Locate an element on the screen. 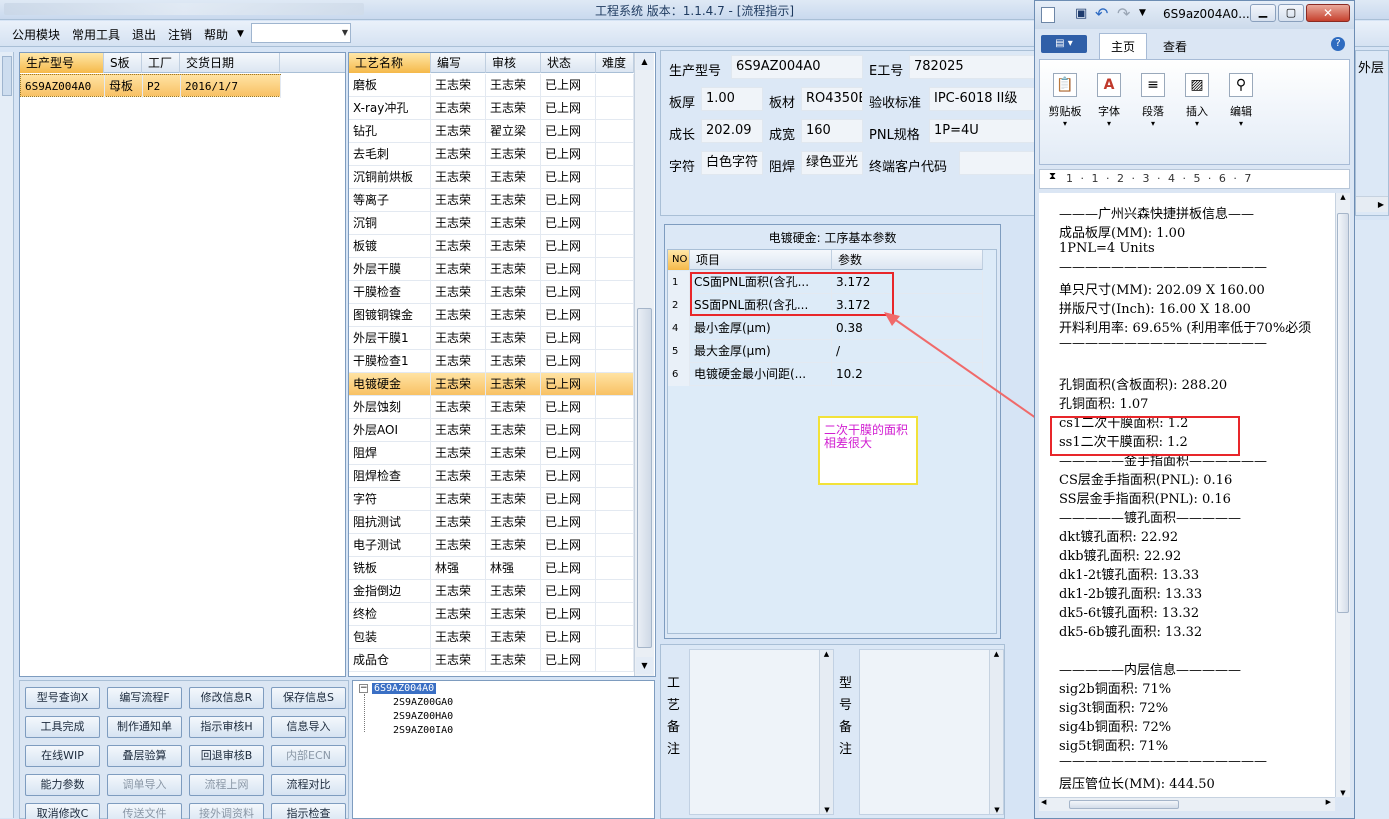 The image size is (1389, 819). table-row: 铣板 林强 林强 已上网 is located at coordinates (491, 568).